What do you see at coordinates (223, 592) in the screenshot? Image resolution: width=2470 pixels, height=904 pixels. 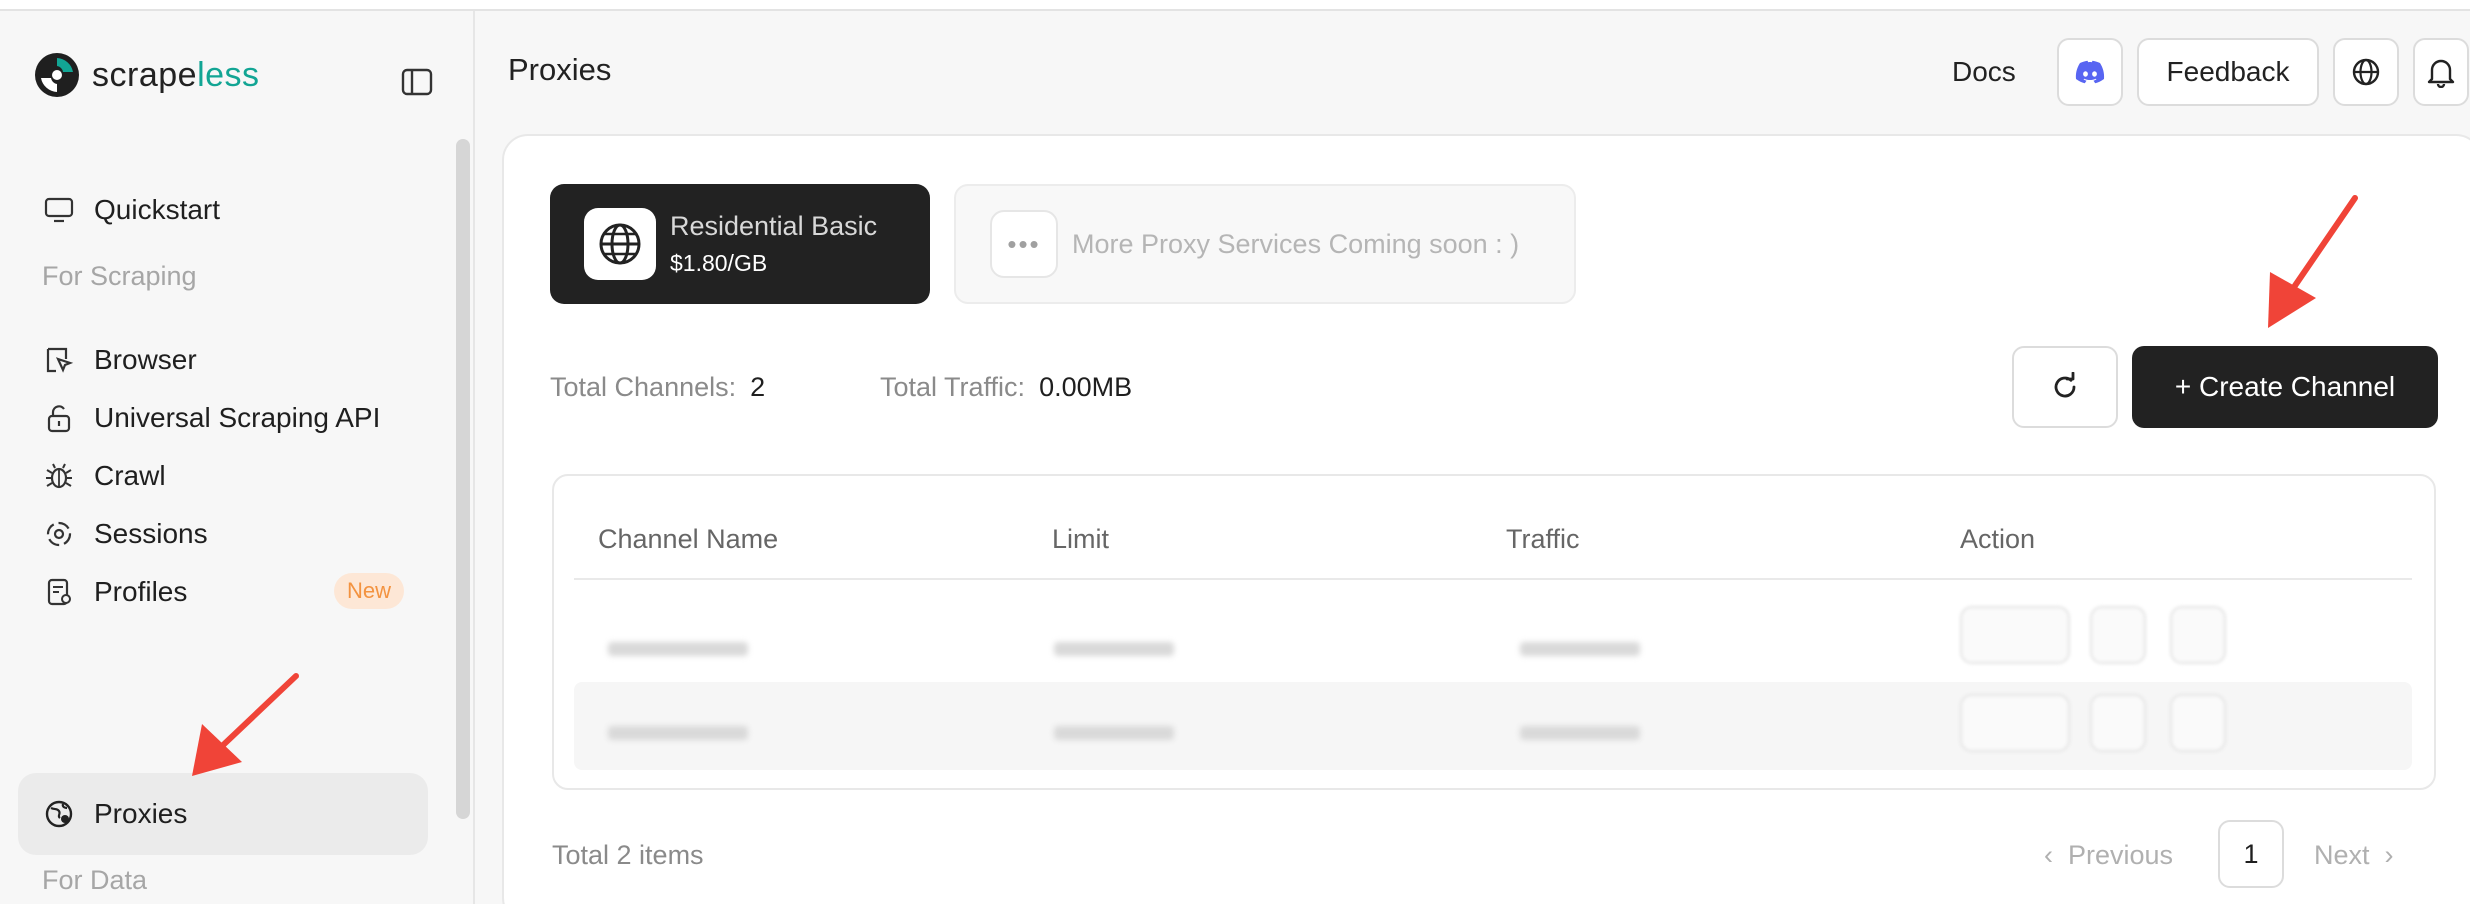 I see `sidebar-item-profiles: Profiles New` at bounding box center [223, 592].